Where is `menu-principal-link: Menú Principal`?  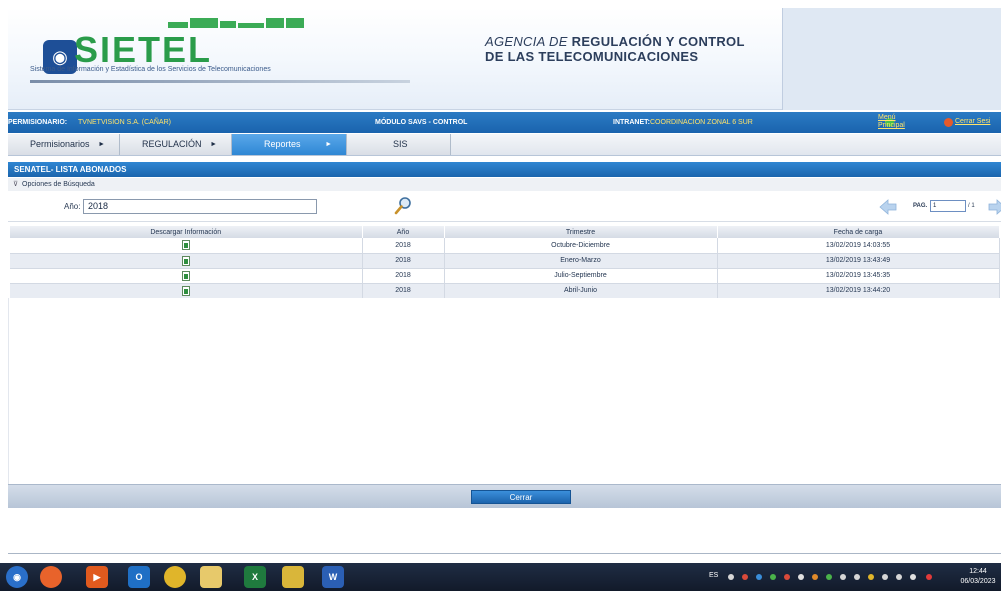
menu-principal-link: Menú Principal is located at coordinates (895, 122).